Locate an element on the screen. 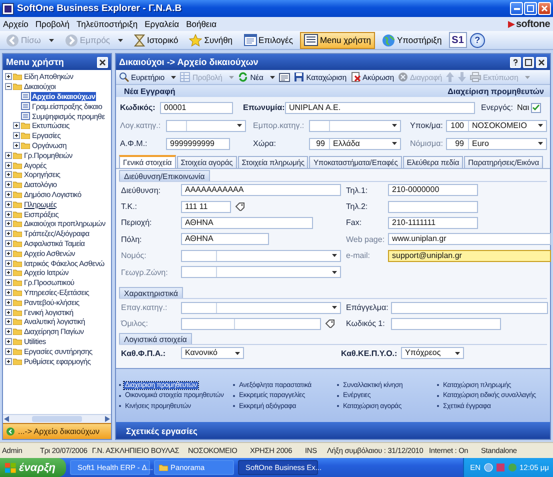 This screenshot has height=477, width=553. minimize-button is located at coordinates (516, 8).